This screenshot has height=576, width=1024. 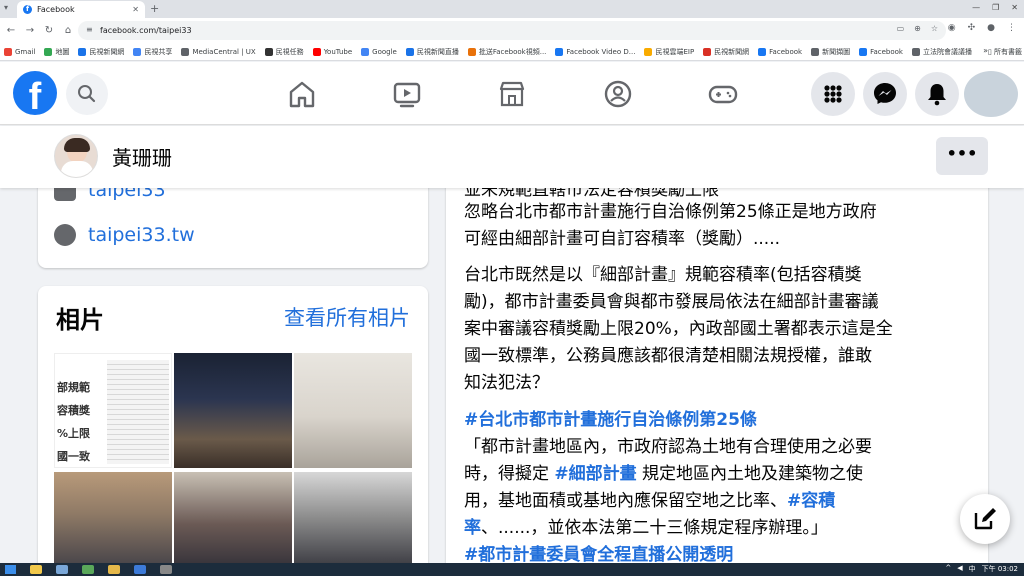 What do you see at coordinates (49, 30) in the screenshot?
I see `reload-icon: ↻` at bounding box center [49, 30].